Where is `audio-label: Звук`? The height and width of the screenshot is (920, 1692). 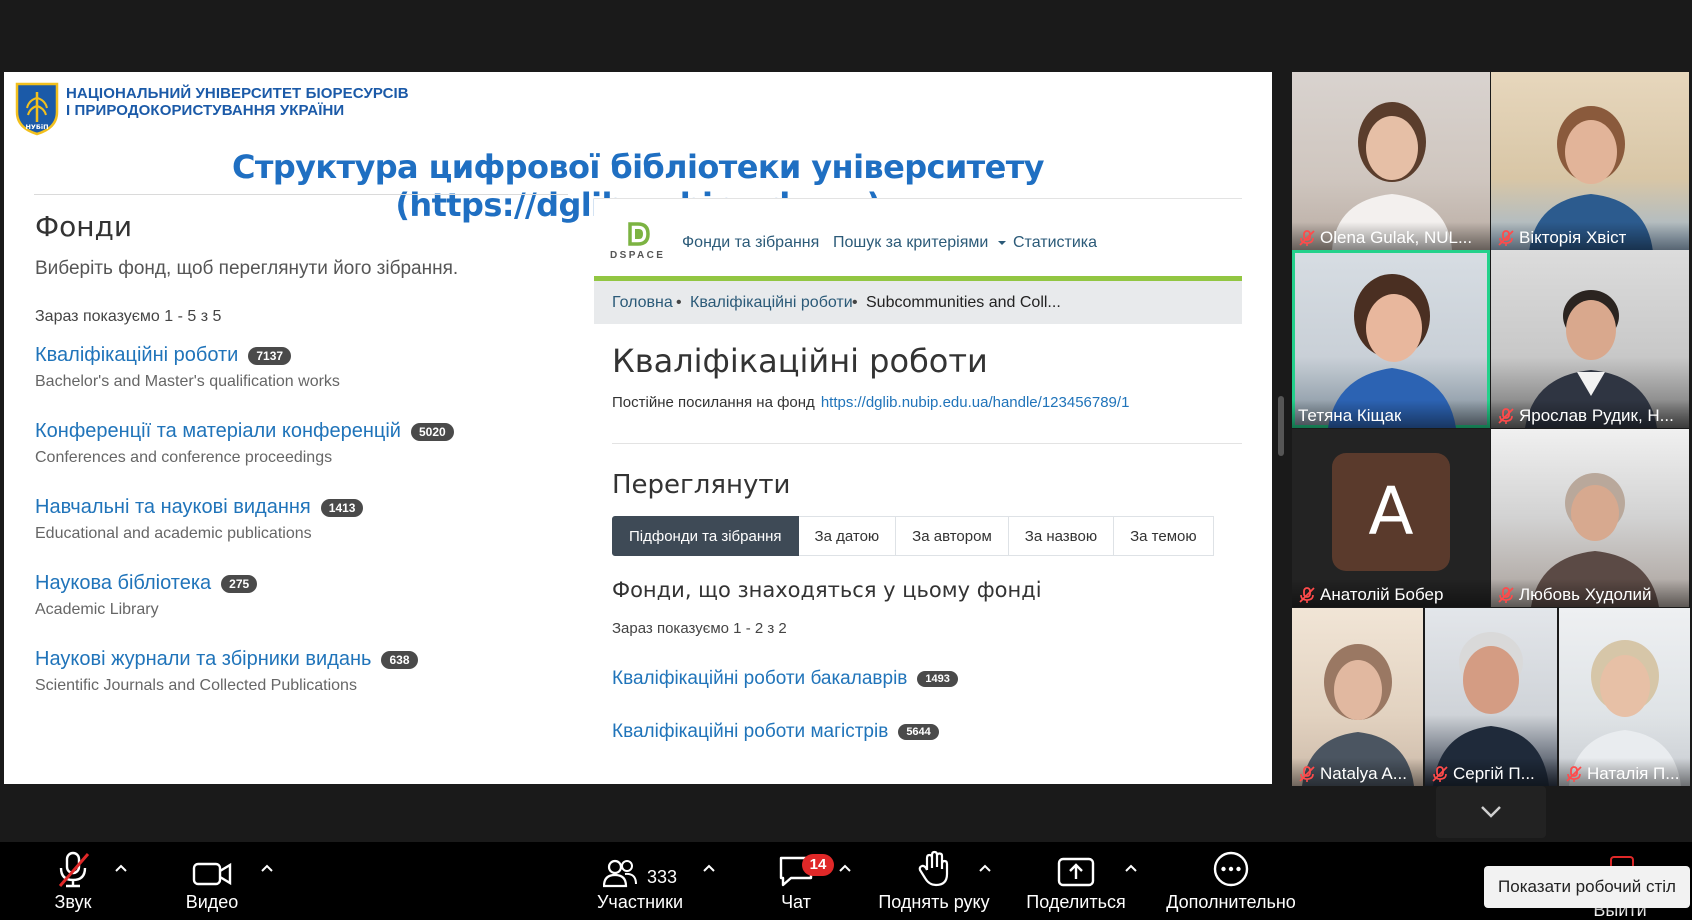 audio-label: Звук is located at coordinates (73, 902).